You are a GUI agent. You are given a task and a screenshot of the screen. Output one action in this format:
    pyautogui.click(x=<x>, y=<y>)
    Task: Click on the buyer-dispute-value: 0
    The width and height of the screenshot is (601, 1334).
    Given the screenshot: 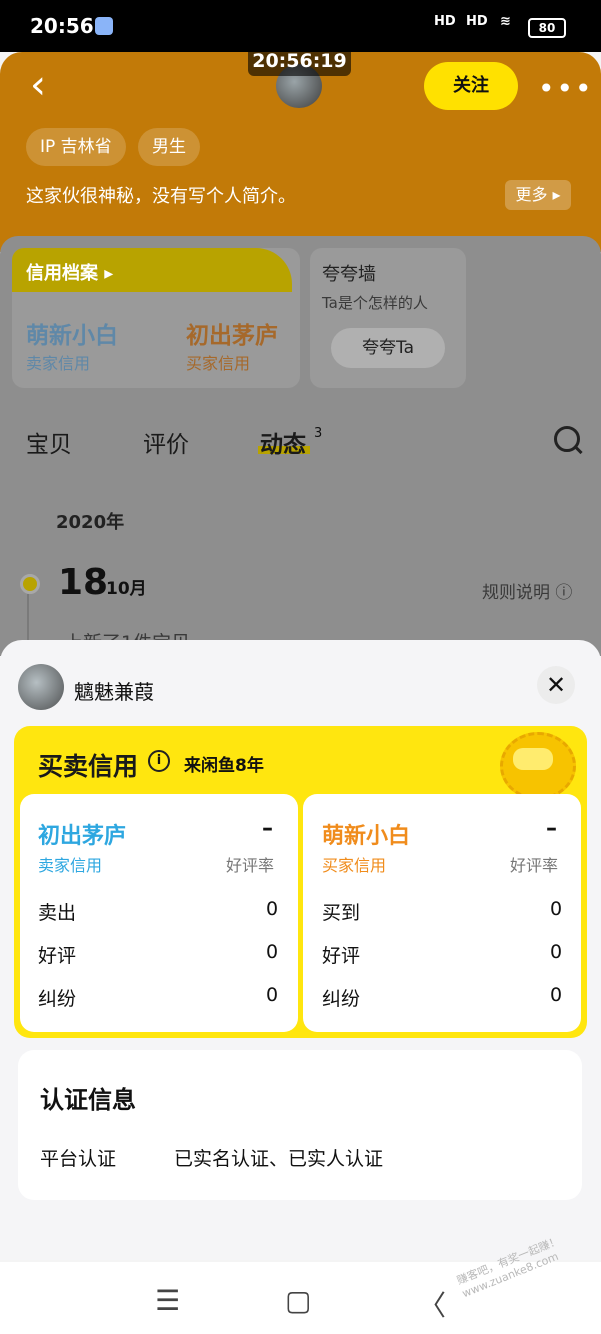 What is the action you would take?
    pyautogui.click(x=556, y=995)
    